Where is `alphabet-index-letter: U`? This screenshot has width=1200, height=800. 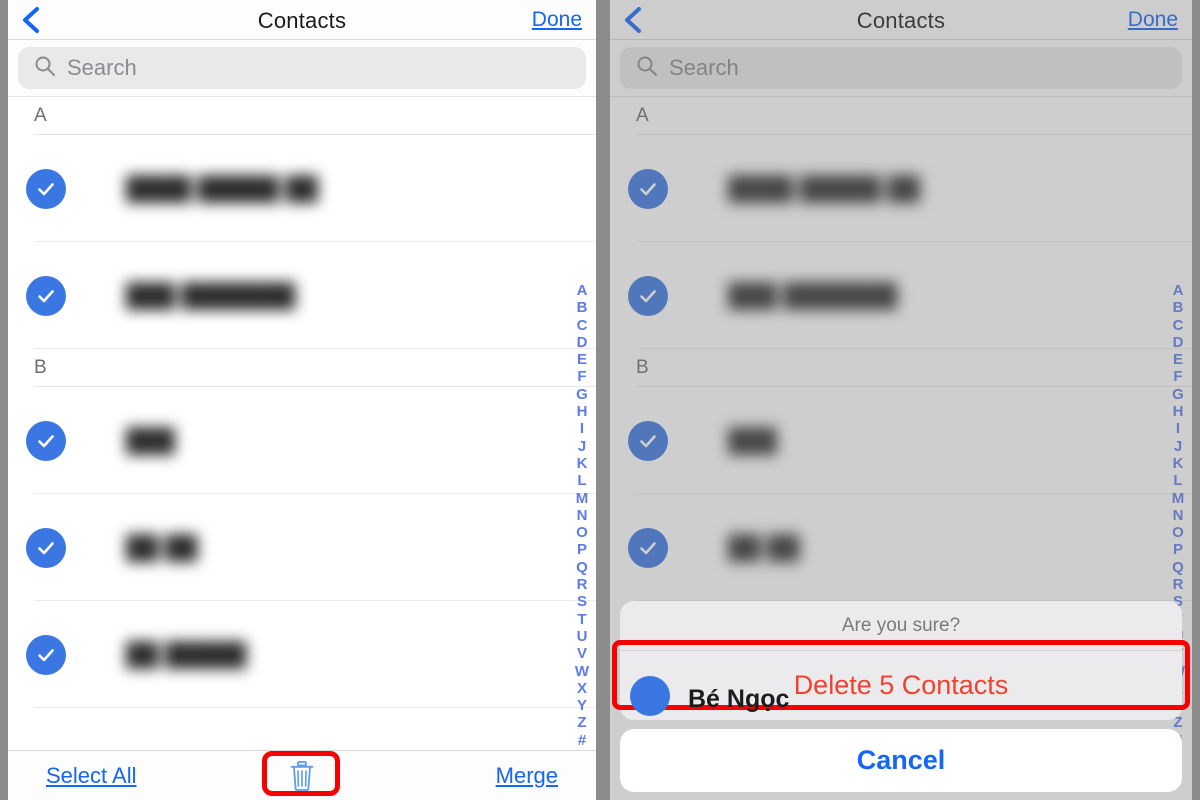 alphabet-index-letter: U is located at coordinates (582, 636).